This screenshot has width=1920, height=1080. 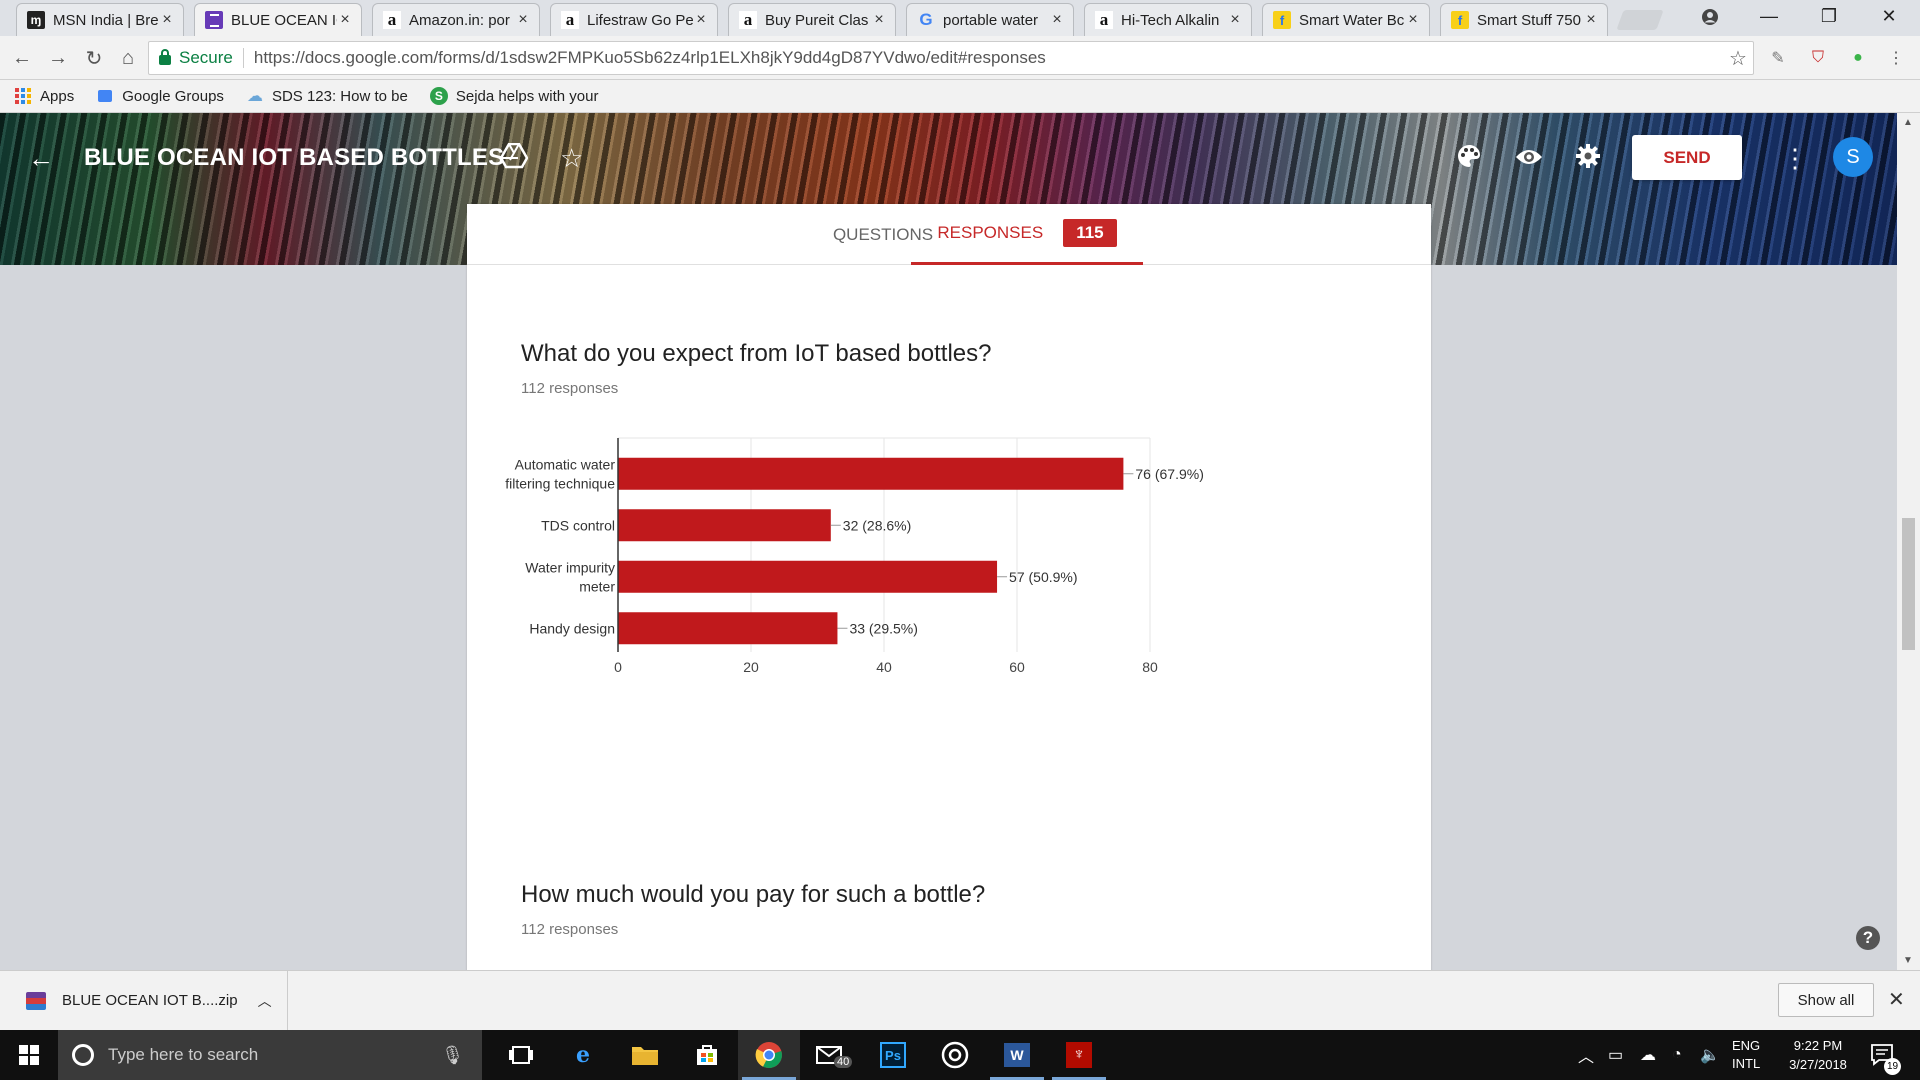 What do you see at coordinates (634, 19) in the screenshot?
I see `tab-amazon-2: a Lifestraw Go Pe ×` at bounding box center [634, 19].